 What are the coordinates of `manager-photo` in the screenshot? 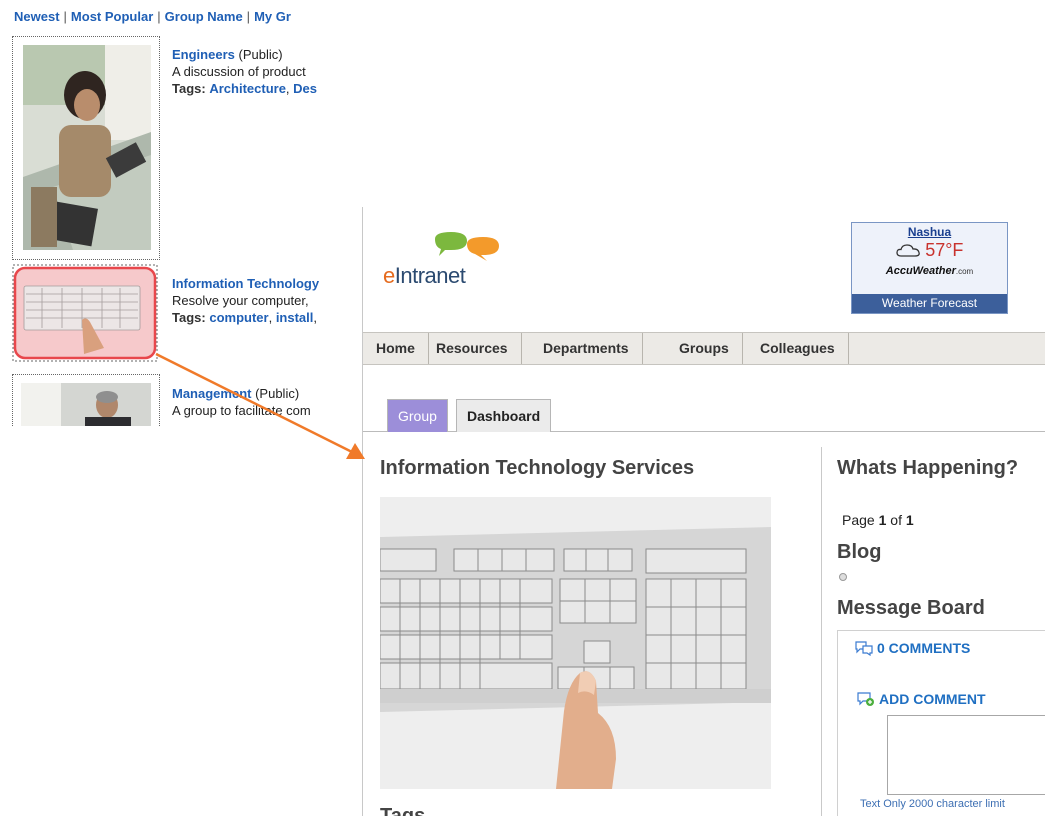 It's located at (86, 404).